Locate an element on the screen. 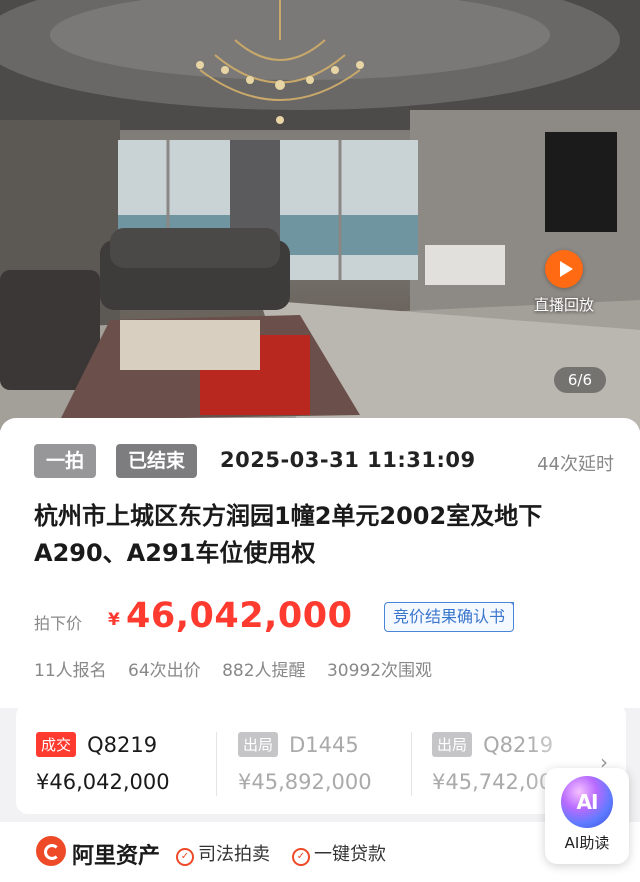 The width and height of the screenshot is (640, 882). price-row: 拍下价 ¥ 46,042,000 竞价结果确认书 is located at coordinates (329, 618).